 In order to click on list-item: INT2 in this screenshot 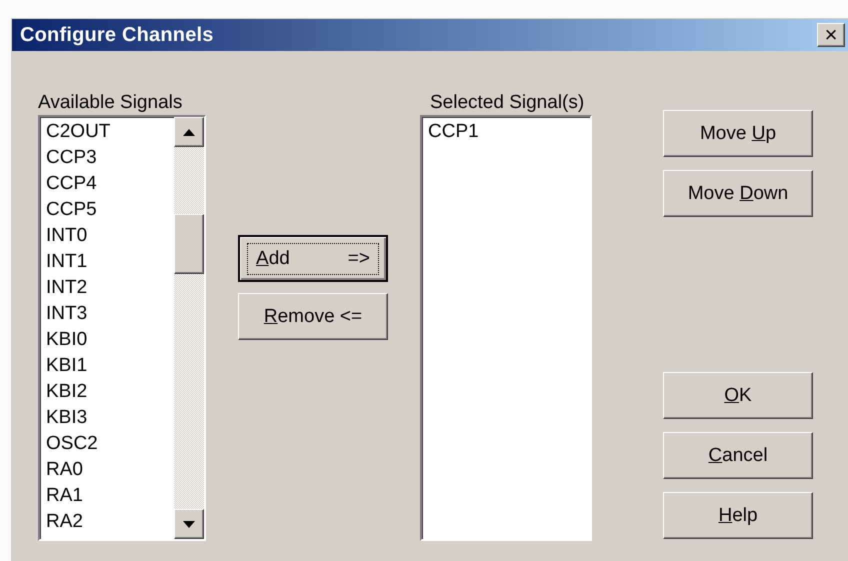, I will do `click(110, 288)`.